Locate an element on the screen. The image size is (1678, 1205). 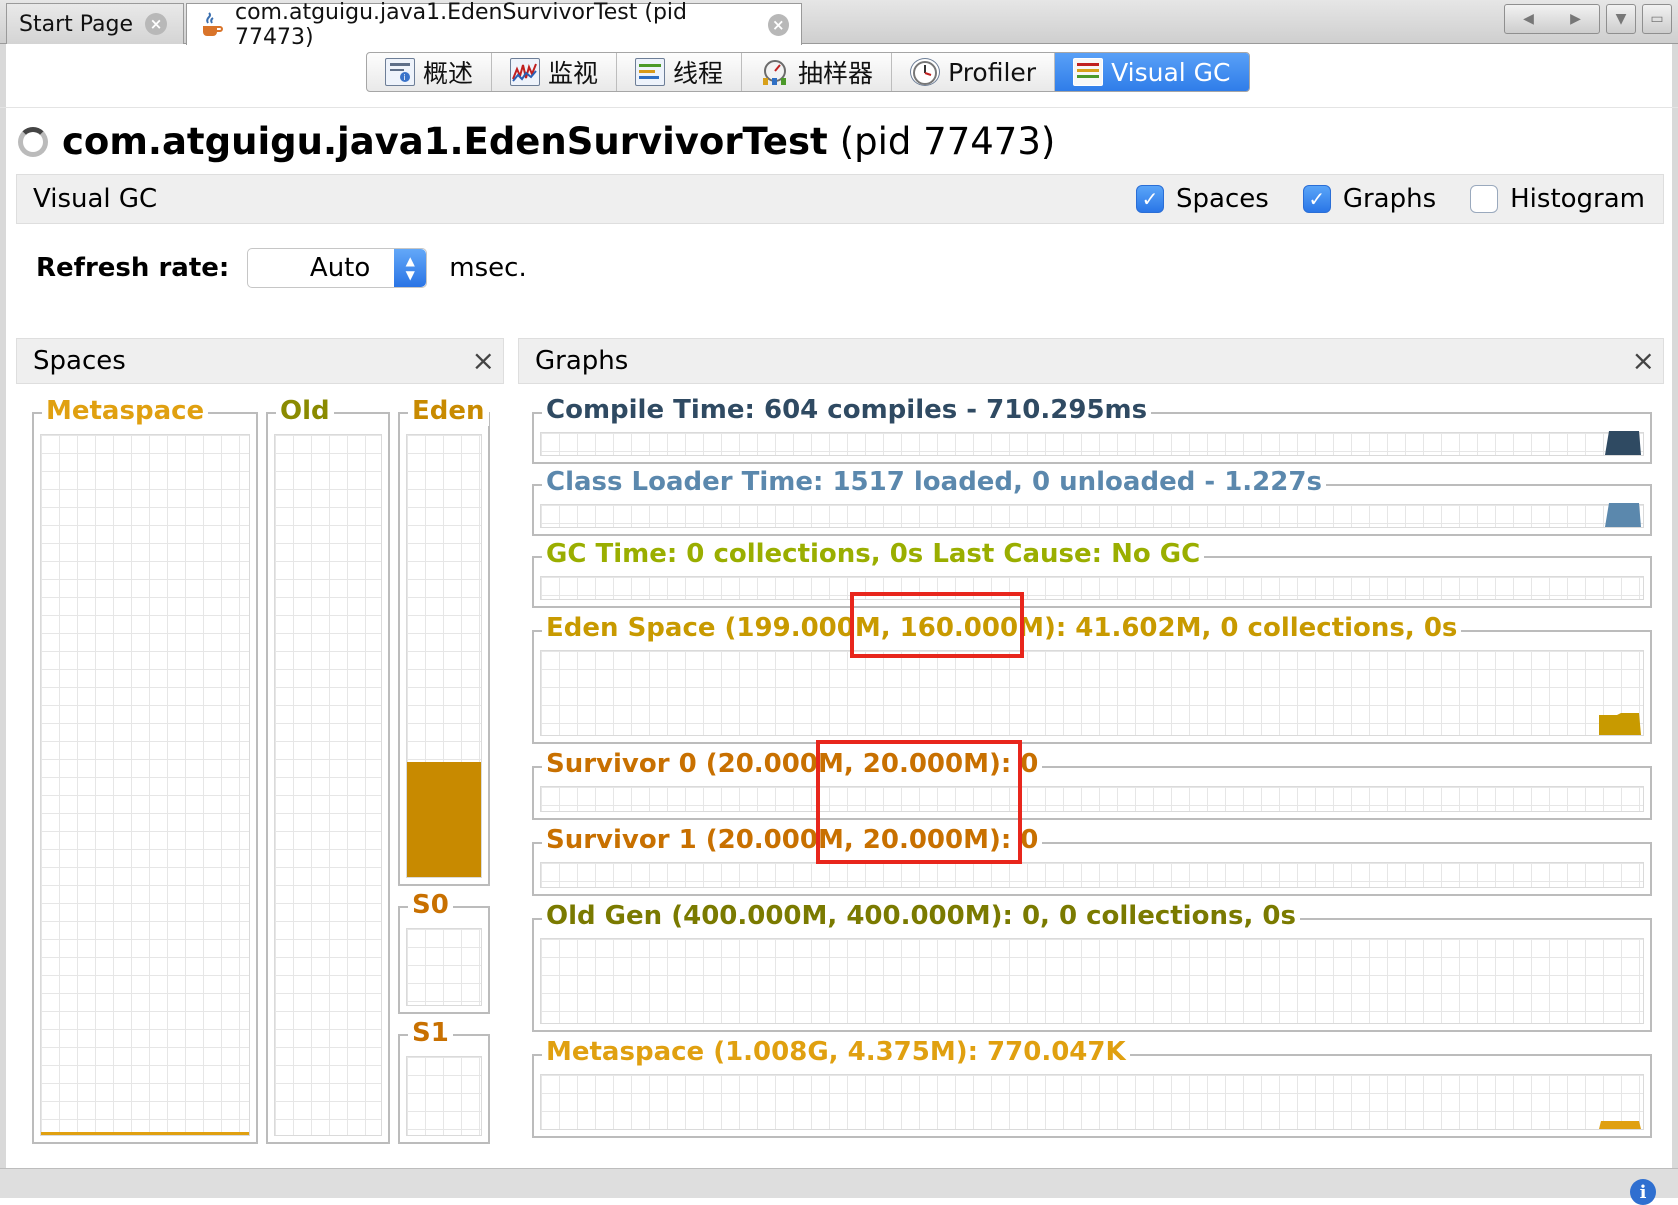
loading-spinner-icon is located at coordinates (33, 141).